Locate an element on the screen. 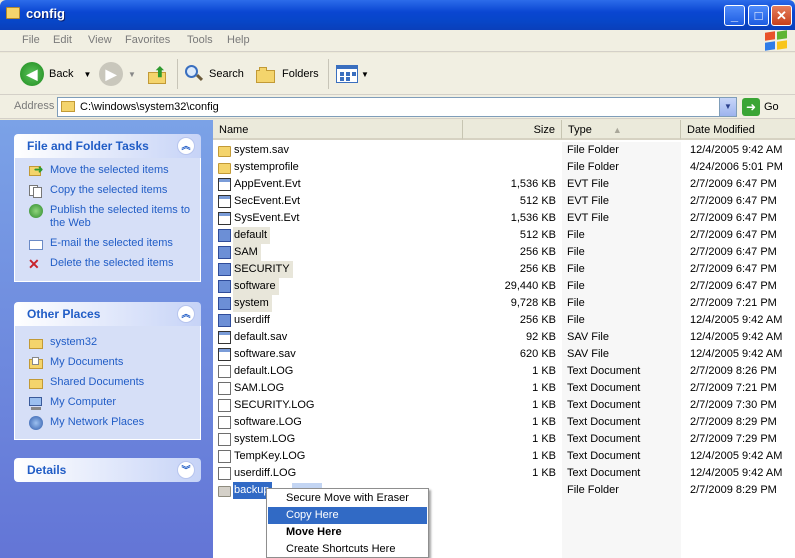 This screenshot has height=558, width=795. table-row: system 9,728 KB File 2/7/2009 7:21 PM is located at coordinates (504, 303).